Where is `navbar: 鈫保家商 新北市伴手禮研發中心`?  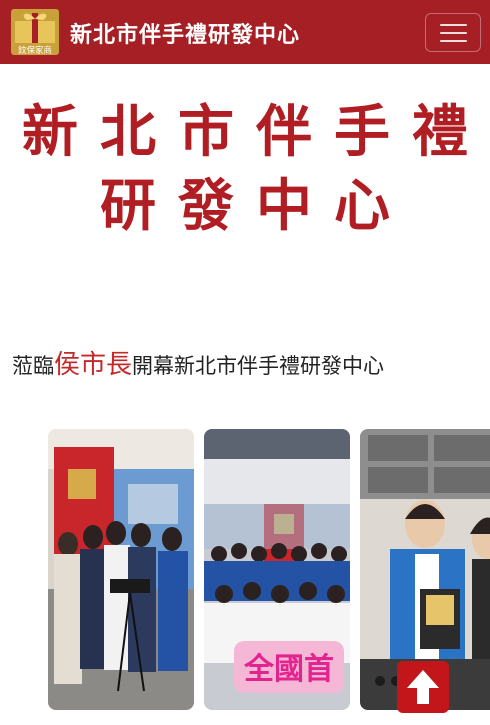 navbar: 鈫保家商 新北市伴手禮研發中心 is located at coordinates (245, 32).